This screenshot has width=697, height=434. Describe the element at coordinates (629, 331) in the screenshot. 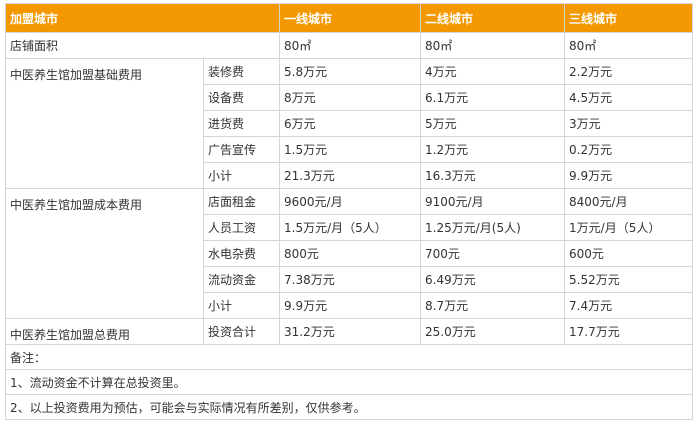

I see `cost-value-tier3: 17.7万元` at that location.